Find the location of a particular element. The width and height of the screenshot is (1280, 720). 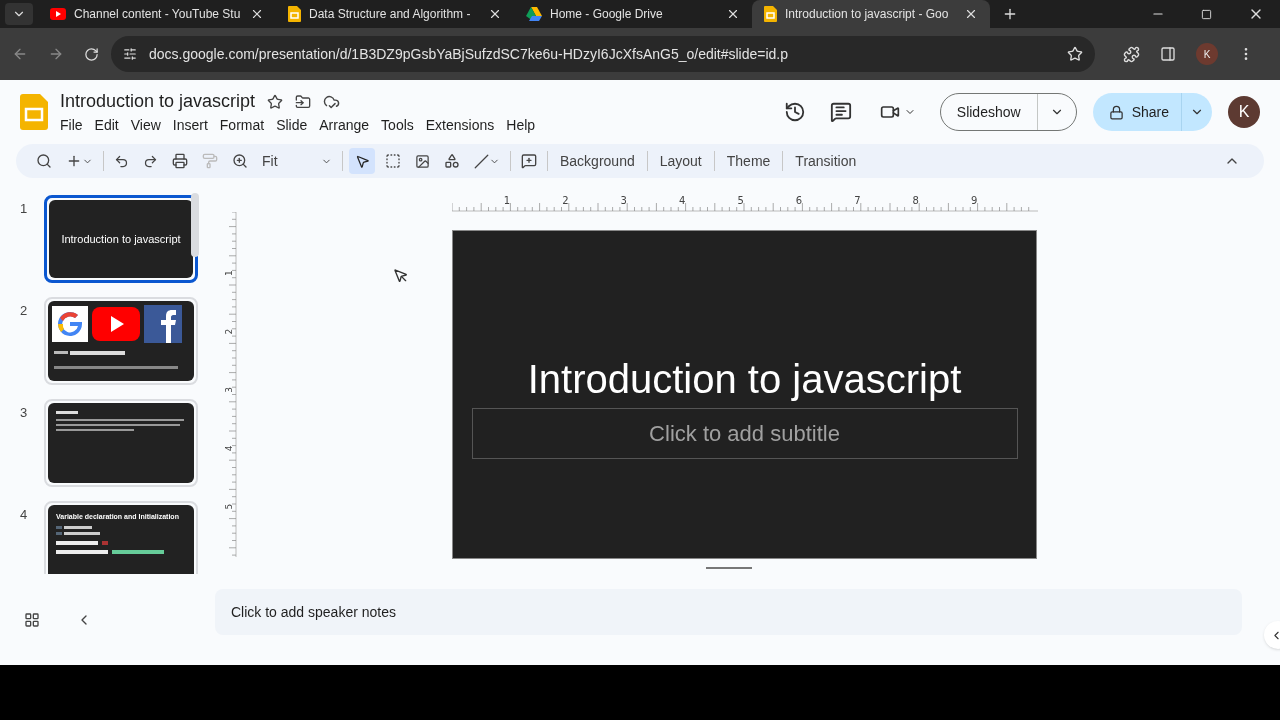

back-icon is located at coordinates (20, 54).